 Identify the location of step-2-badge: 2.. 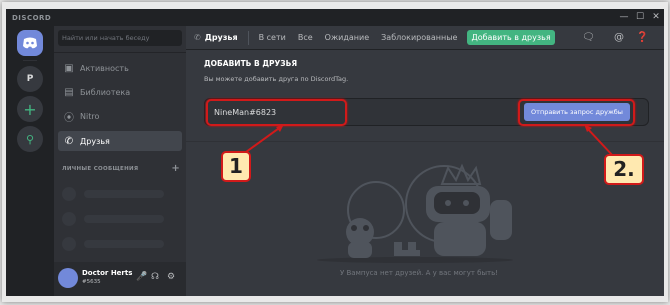
(624, 169).